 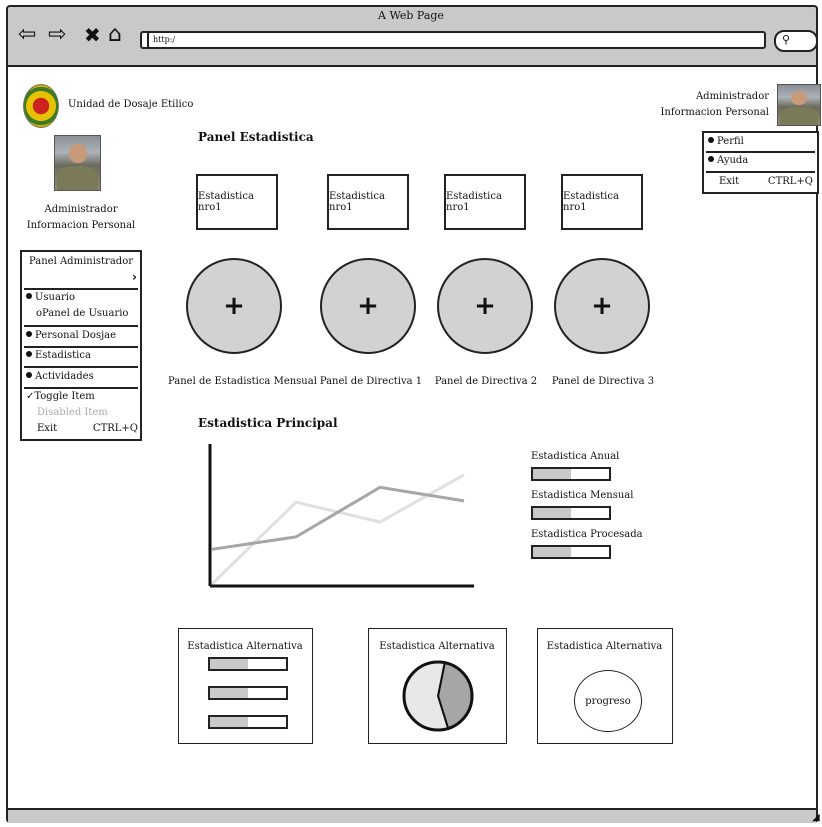 What do you see at coordinates (438, 696) in the screenshot?
I see `pie-chart` at bounding box center [438, 696].